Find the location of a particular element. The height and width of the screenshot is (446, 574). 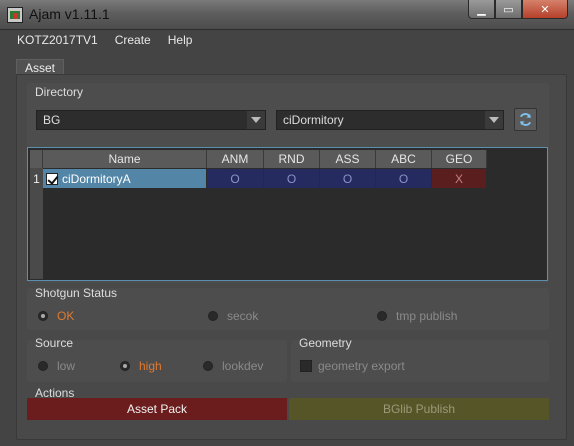

radio-ok-dot is located at coordinates (43, 316).